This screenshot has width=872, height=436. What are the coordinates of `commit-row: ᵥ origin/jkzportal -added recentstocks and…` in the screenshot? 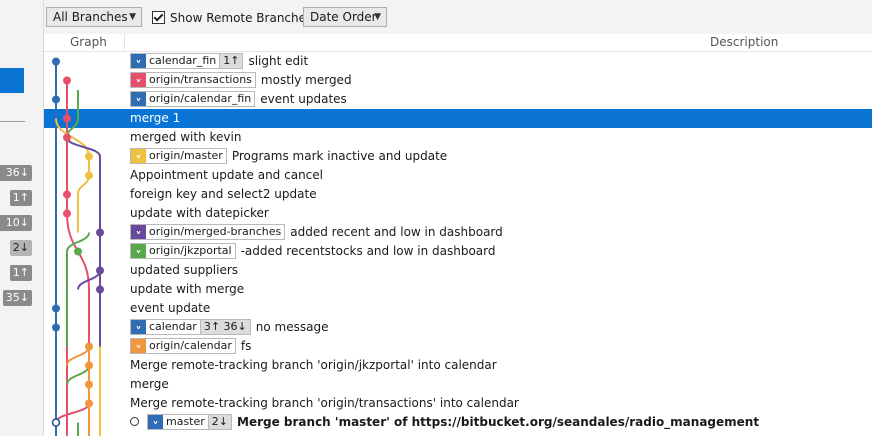 It's located at (458, 251).